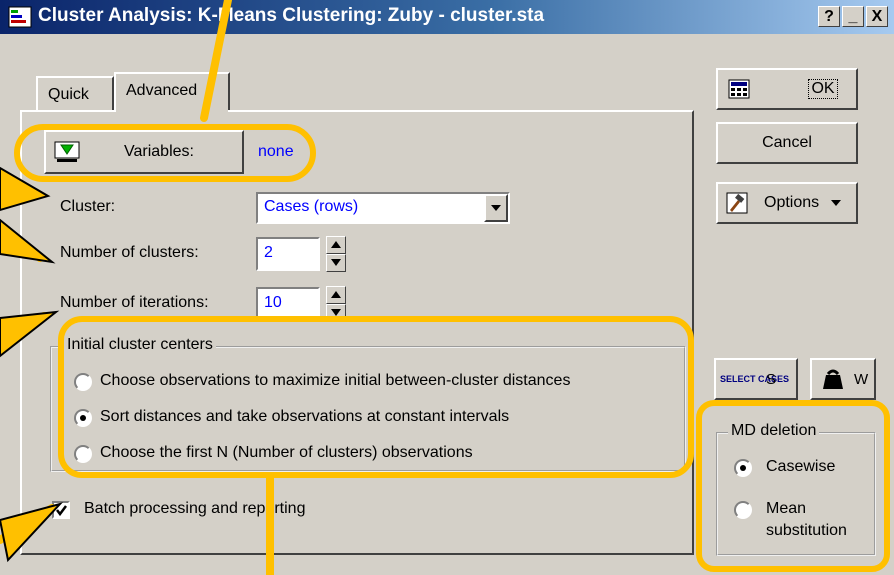 Image resolution: width=894 pixels, height=575 pixels. What do you see at coordinates (216, 61) in the screenshot?
I see `arrow-variables` at bounding box center [216, 61].